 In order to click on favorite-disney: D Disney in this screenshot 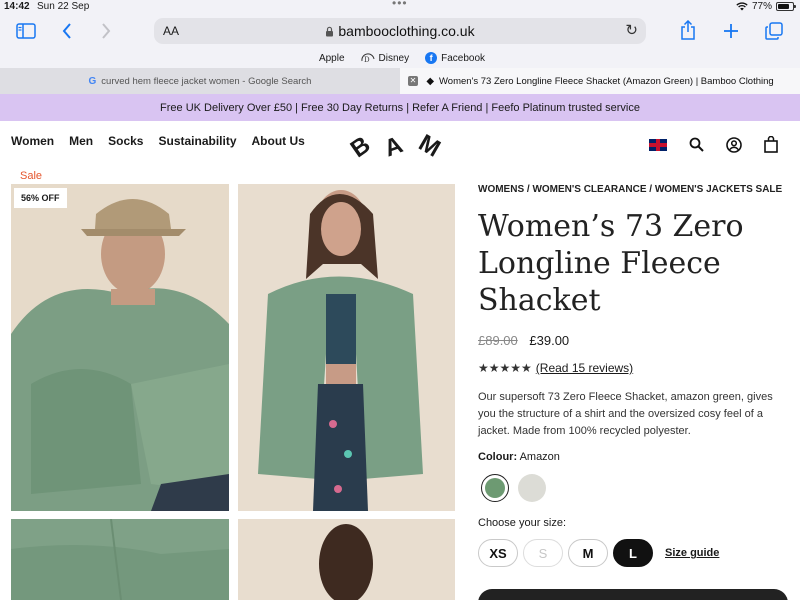, I will do `click(385, 58)`.